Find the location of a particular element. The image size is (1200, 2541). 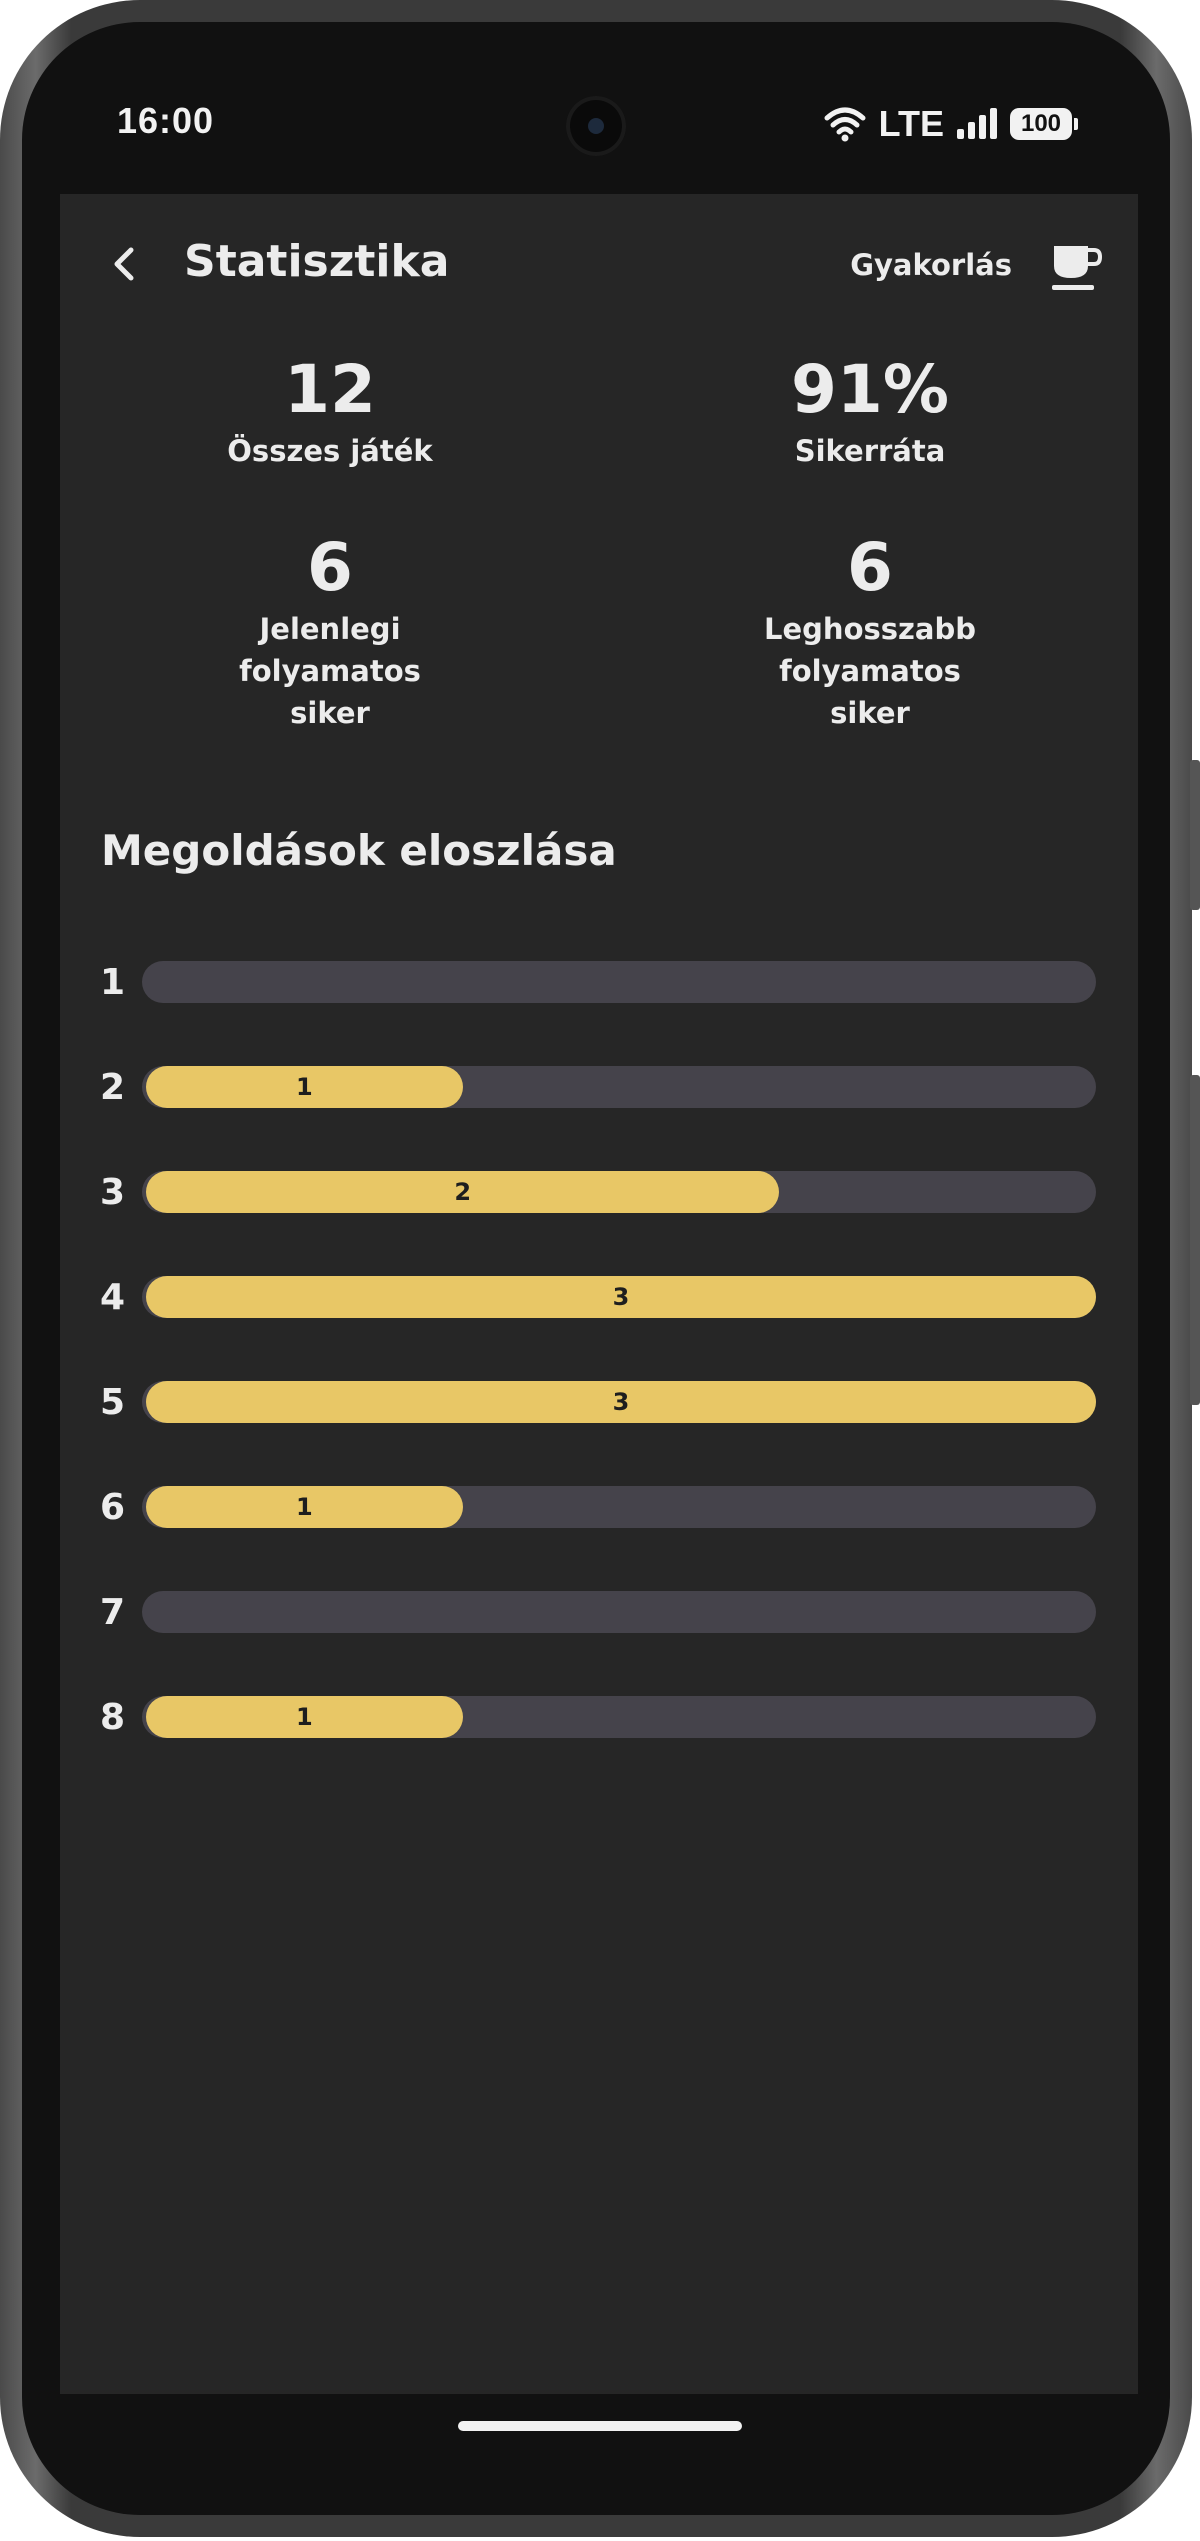

power-button is located at coordinates (1195, 835).